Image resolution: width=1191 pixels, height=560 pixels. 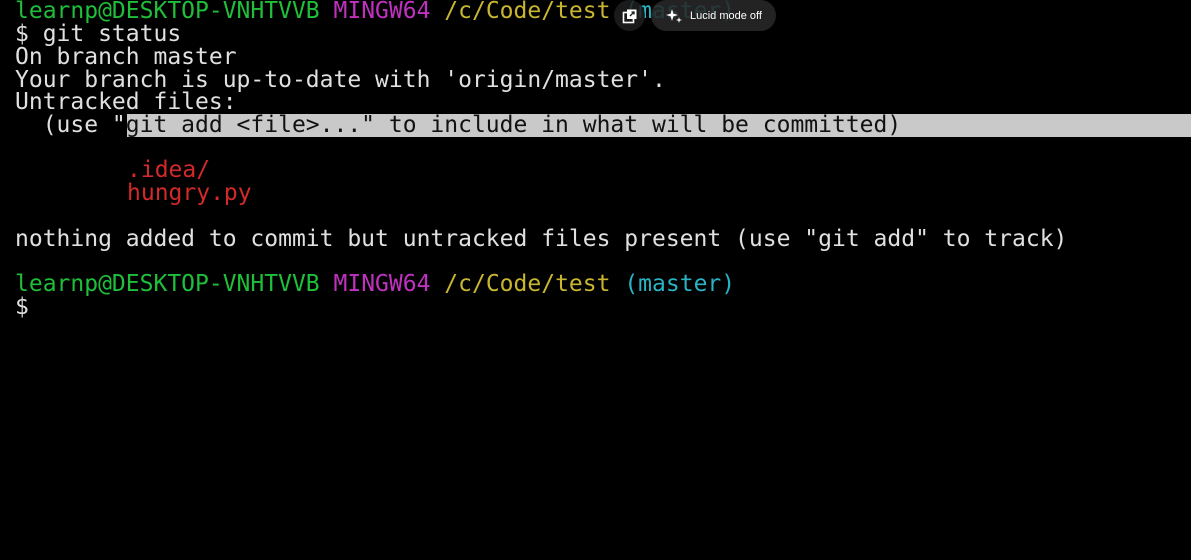 What do you see at coordinates (22, 307) in the screenshot?
I see `prompt-cursor: $` at bounding box center [22, 307].